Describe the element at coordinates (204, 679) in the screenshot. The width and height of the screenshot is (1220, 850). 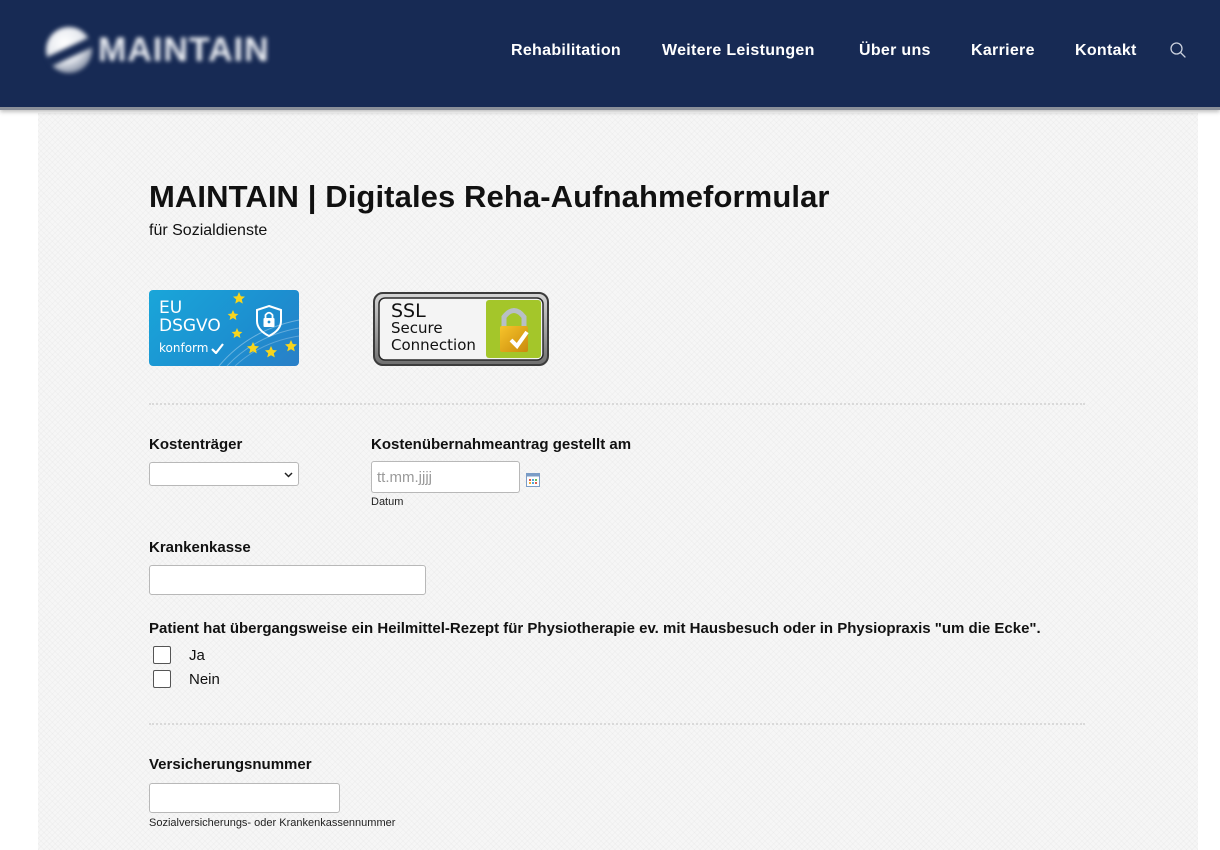
I see `rezept-option-nein-label: Nein` at that location.